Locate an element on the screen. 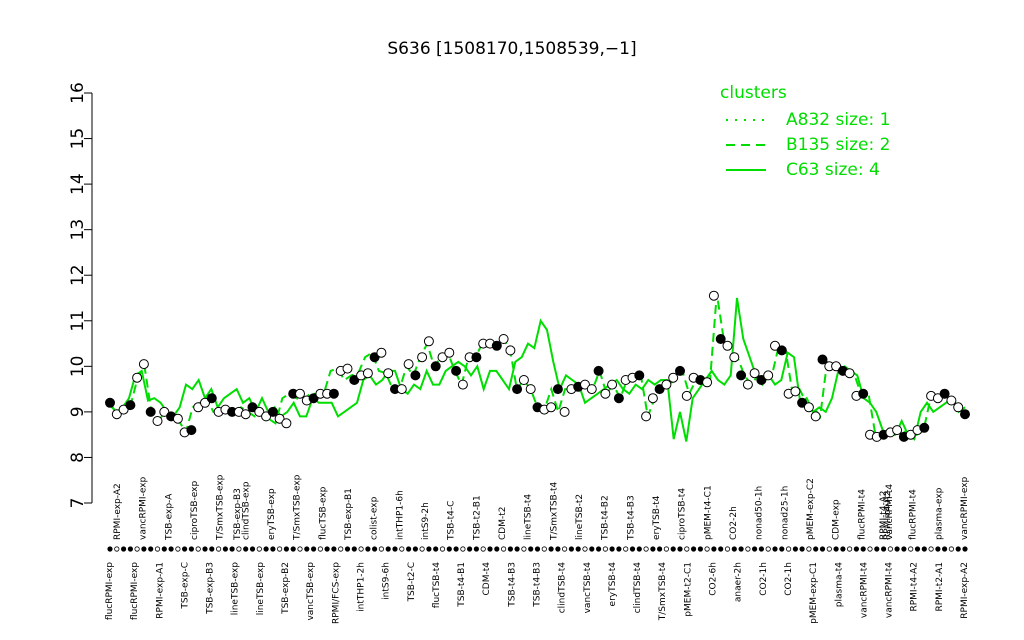 The image size is (1024, 640). x-tick-label-bottom: TSB-t4-B3 is located at coordinates (512, 585).